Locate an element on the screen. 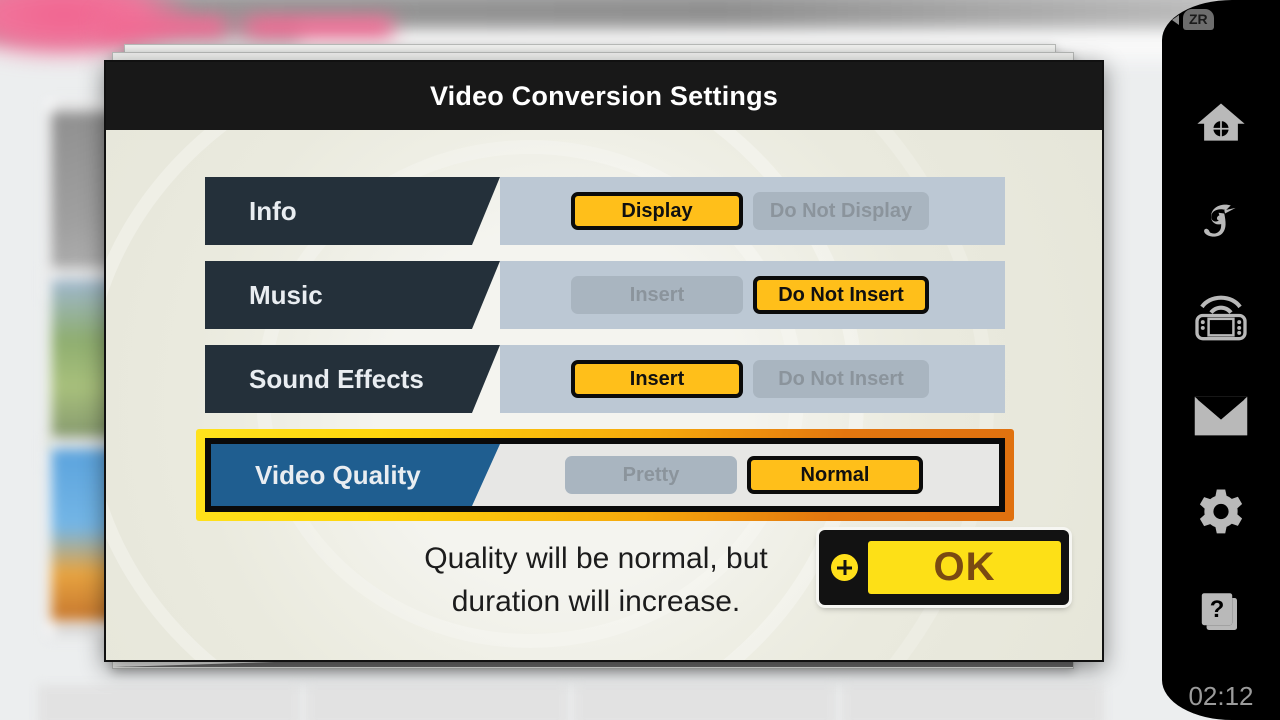  setting-label-video-quality: Video Quality is located at coordinates (355, 475).